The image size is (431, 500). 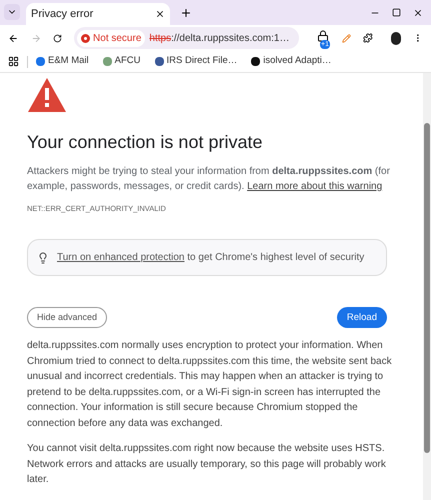 I want to click on reload-icon, so click(x=57, y=38).